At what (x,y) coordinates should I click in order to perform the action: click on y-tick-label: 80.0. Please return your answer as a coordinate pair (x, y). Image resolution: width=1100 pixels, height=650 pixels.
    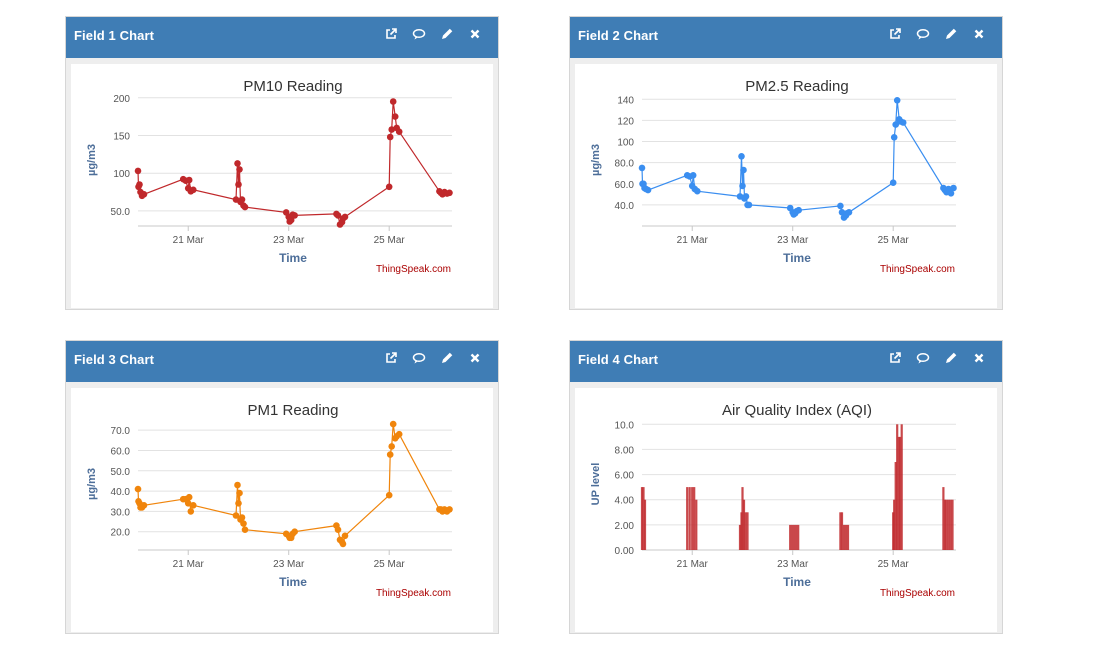
    Looking at the image, I should click on (625, 164).